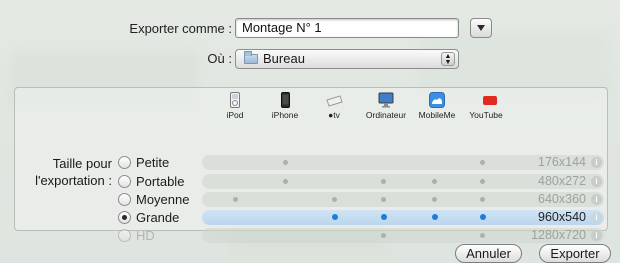 The width and height of the screenshot is (620, 263). I want to click on export-name-field: Montage N° 1, so click(347, 28).